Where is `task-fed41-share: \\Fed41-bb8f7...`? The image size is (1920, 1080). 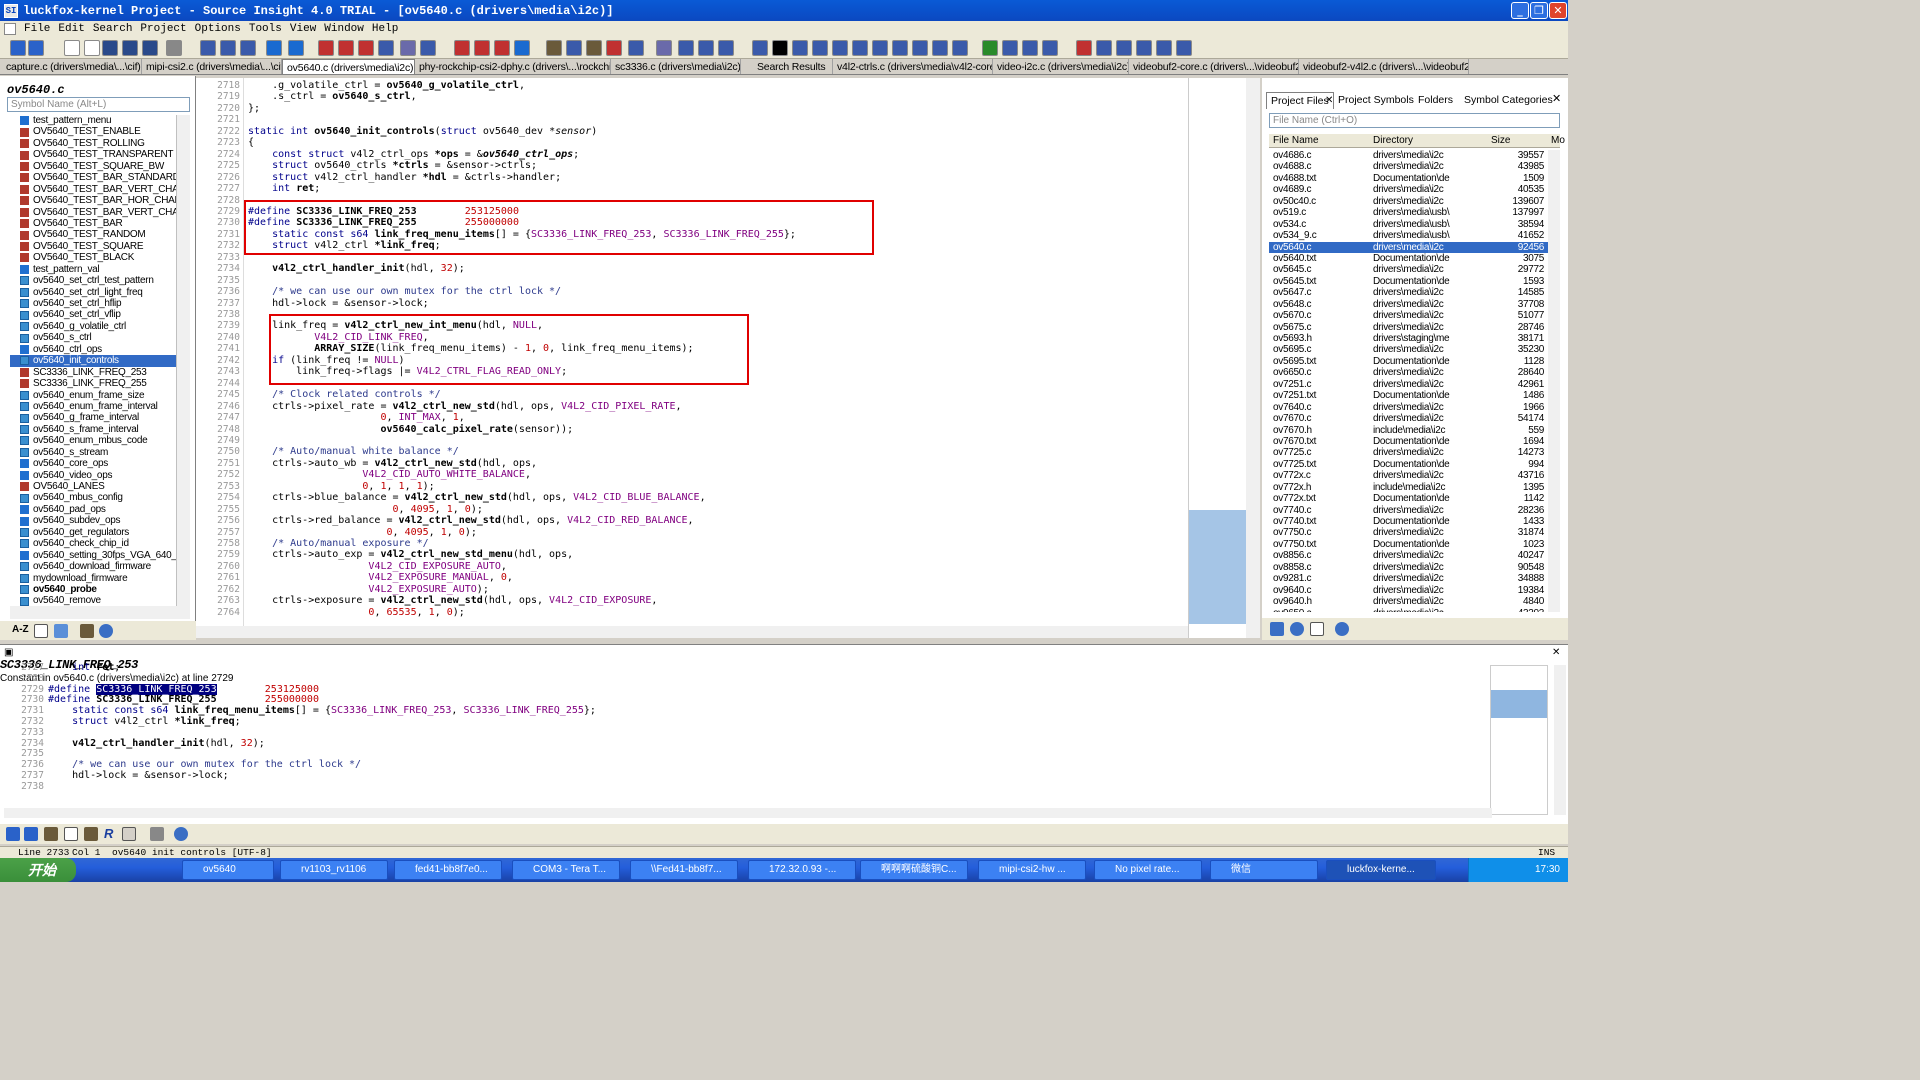
task-fed41-share: \\Fed41-bb8f7... is located at coordinates (684, 870).